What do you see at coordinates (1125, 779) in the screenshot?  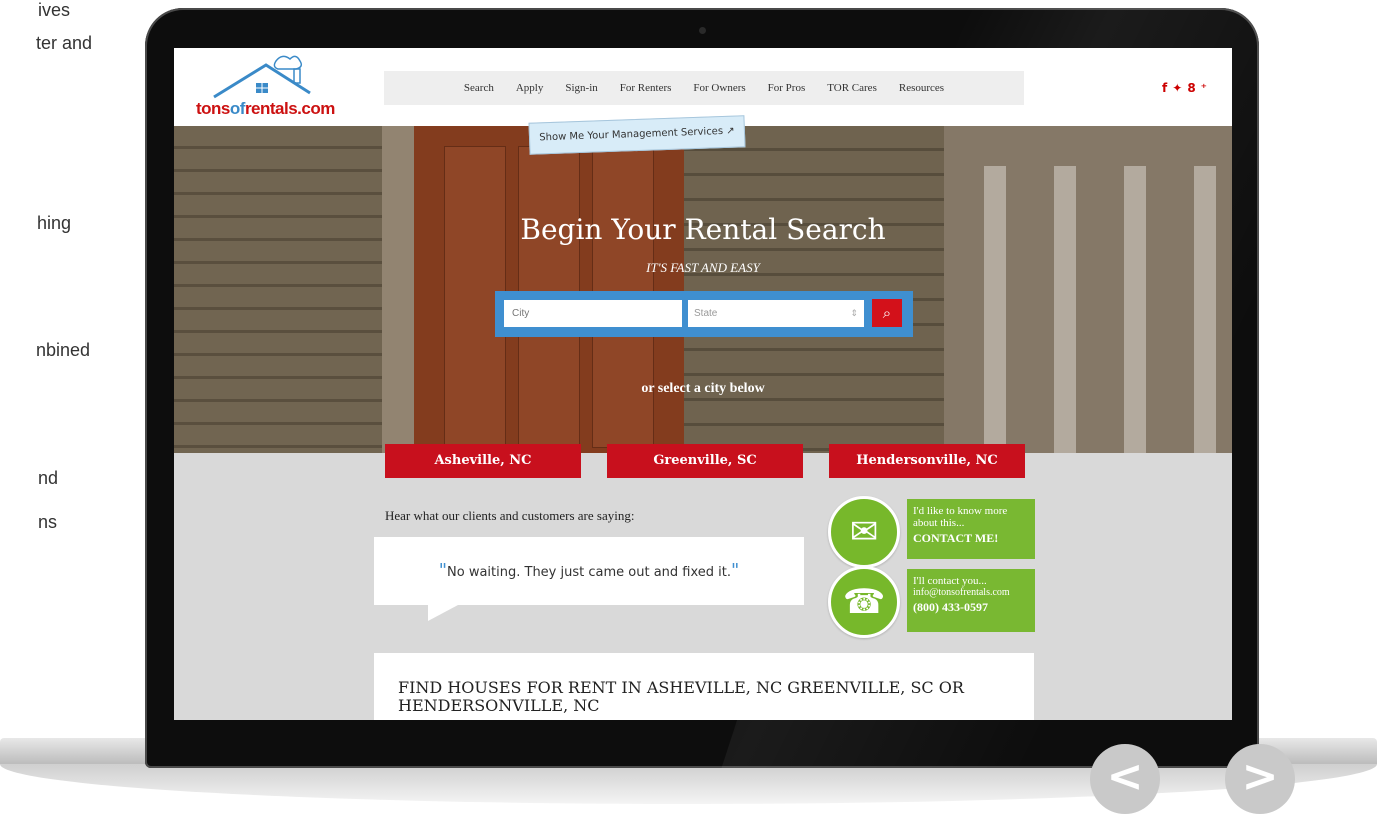 I see `carousel-prev-button: <` at bounding box center [1125, 779].